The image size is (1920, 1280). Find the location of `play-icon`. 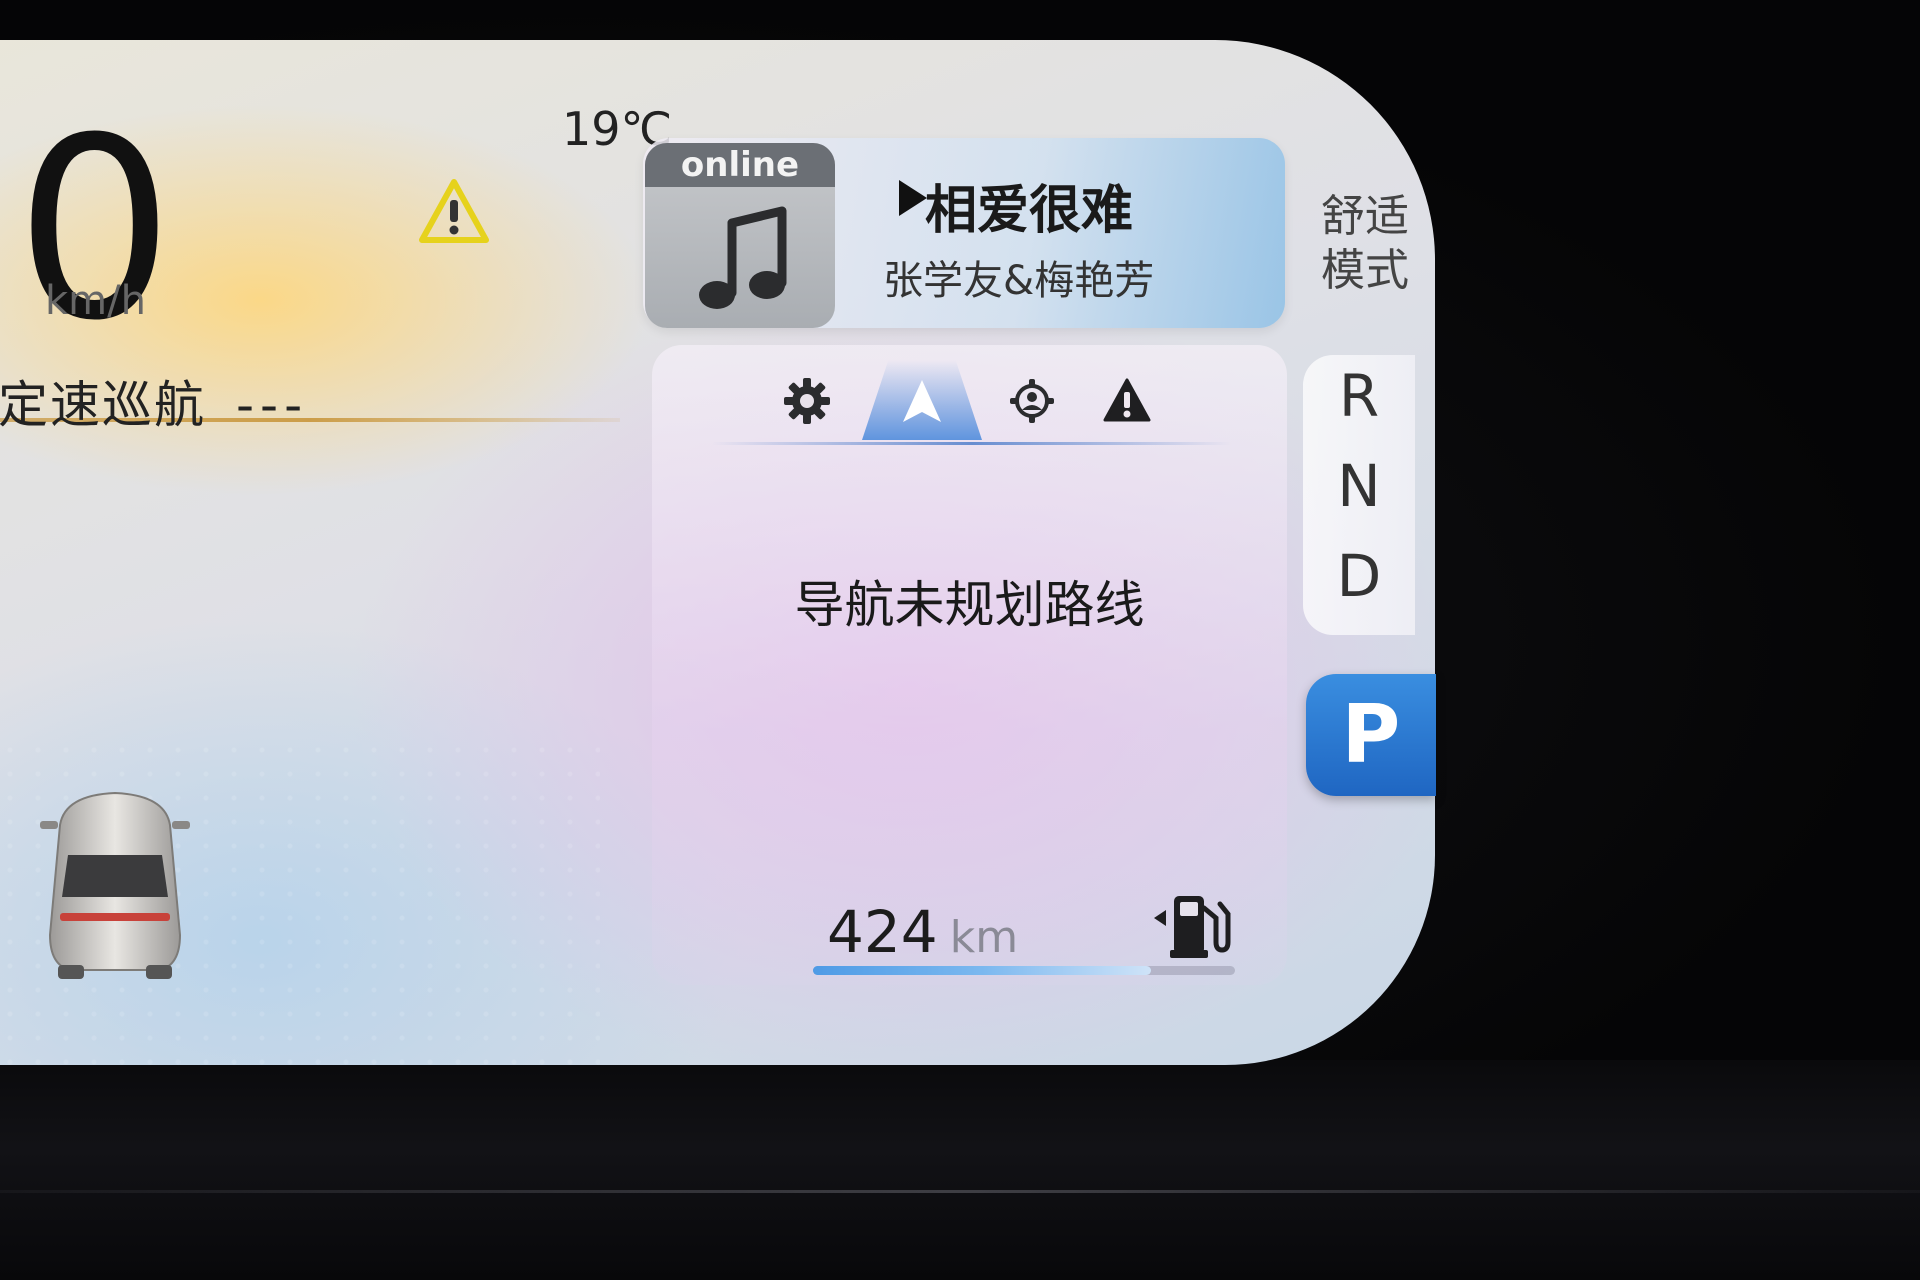

play-icon is located at coordinates (912, 198).